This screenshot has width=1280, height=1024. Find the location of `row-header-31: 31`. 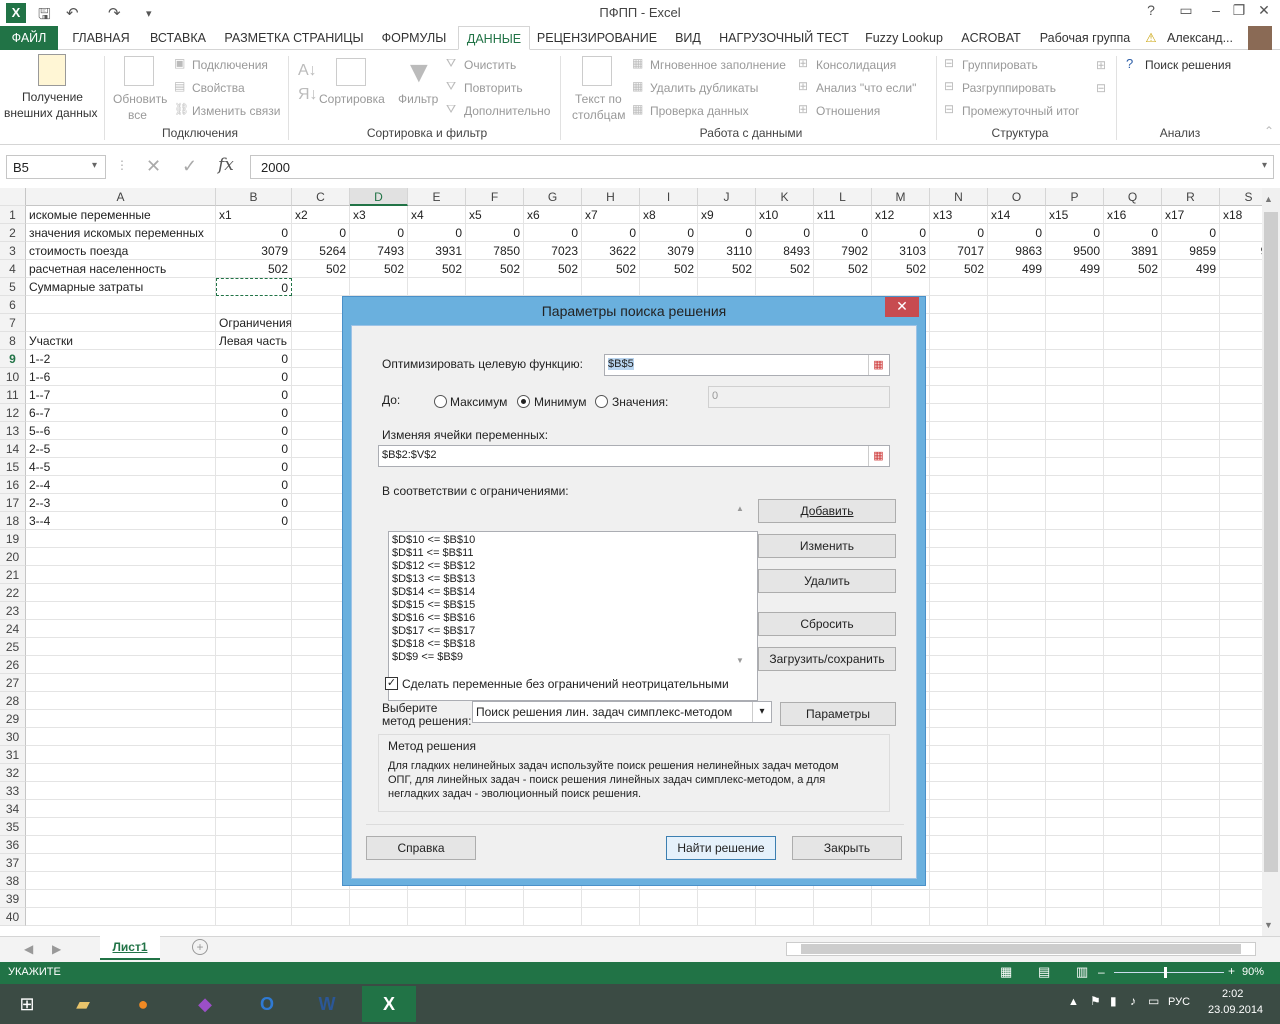

row-header-31: 31 is located at coordinates (13, 755).